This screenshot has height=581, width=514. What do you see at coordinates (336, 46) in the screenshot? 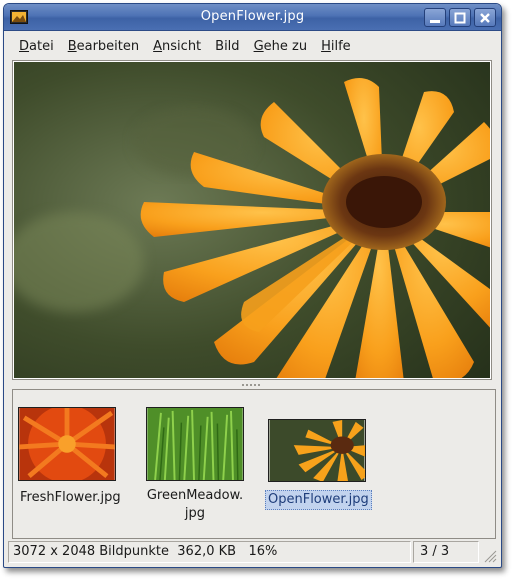
I see `menu-hilfe: Hilfe` at bounding box center [336, 46].